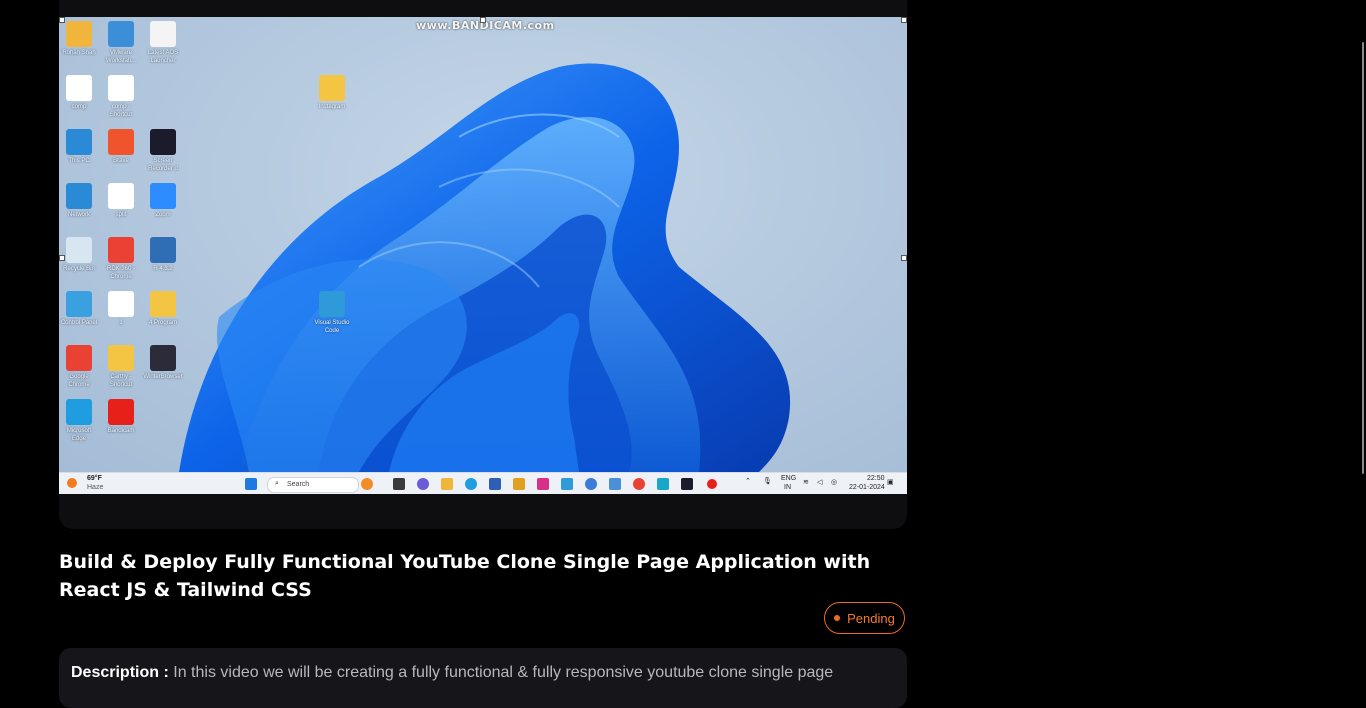  I want to click on monitor-icon, so click(79, 142).